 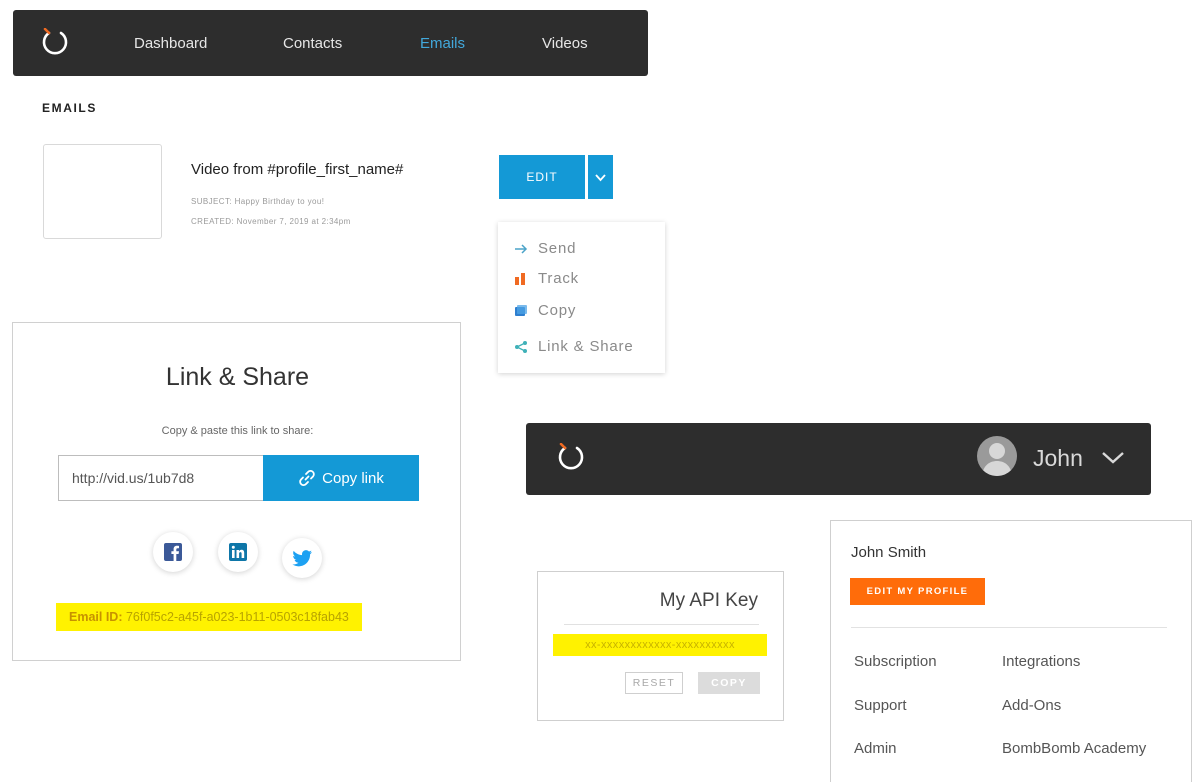 I want to click on linkedin-icon, so click(x=238, y=552).